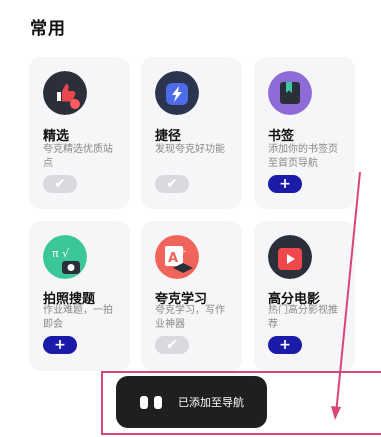 The image size is (381, 437). I want to click on arrow-head, so click(336, 413).